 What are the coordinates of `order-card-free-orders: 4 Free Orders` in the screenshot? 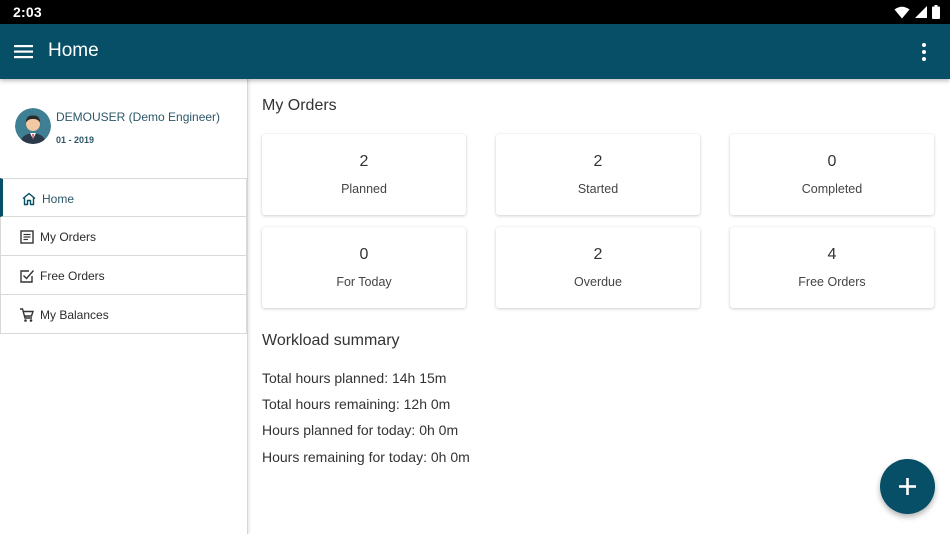 It's located at (832, 267).